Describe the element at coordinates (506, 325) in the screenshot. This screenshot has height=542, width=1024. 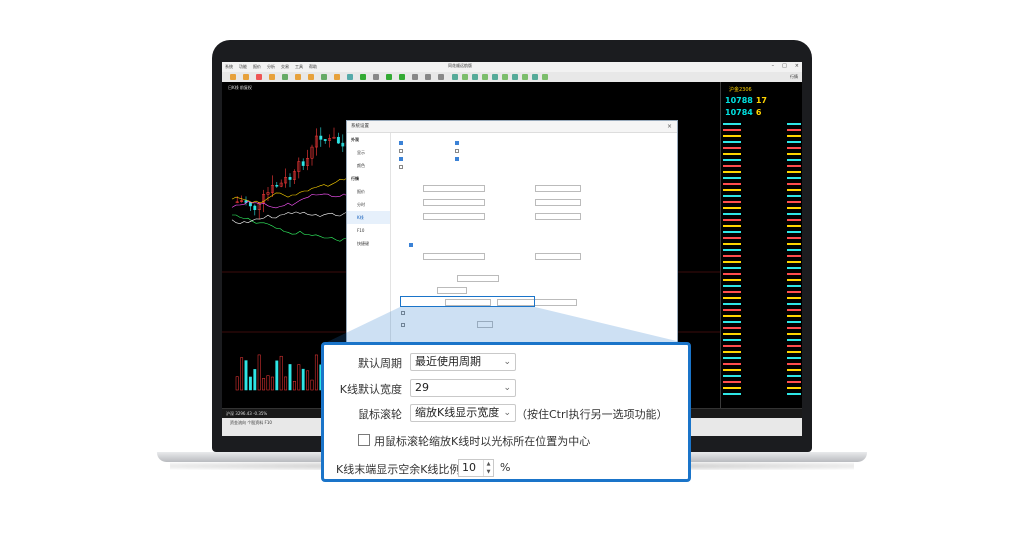
I see `callout-wedge-shape` at that location.